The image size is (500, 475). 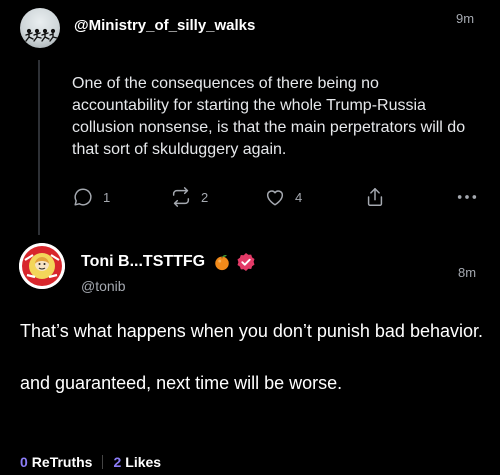 I want to click on reply-timestamp: 8m, so click(x=467, y=272).